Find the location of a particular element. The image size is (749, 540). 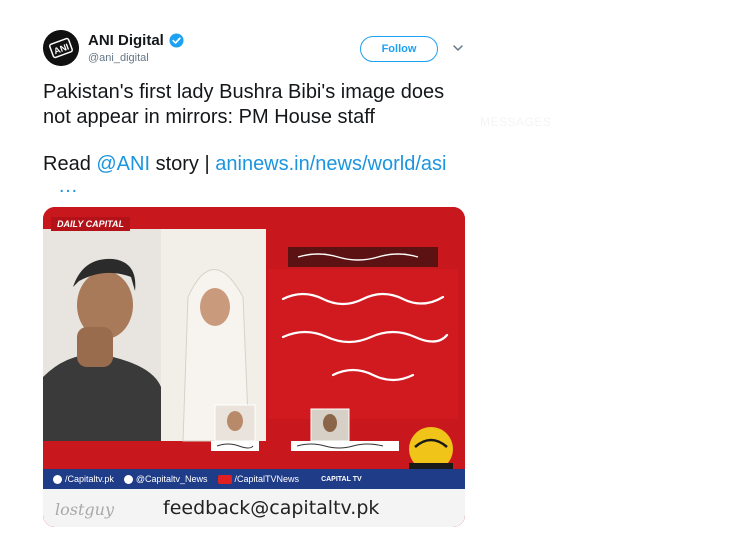

follow-button: Follow is located at coordinates (399, 49).